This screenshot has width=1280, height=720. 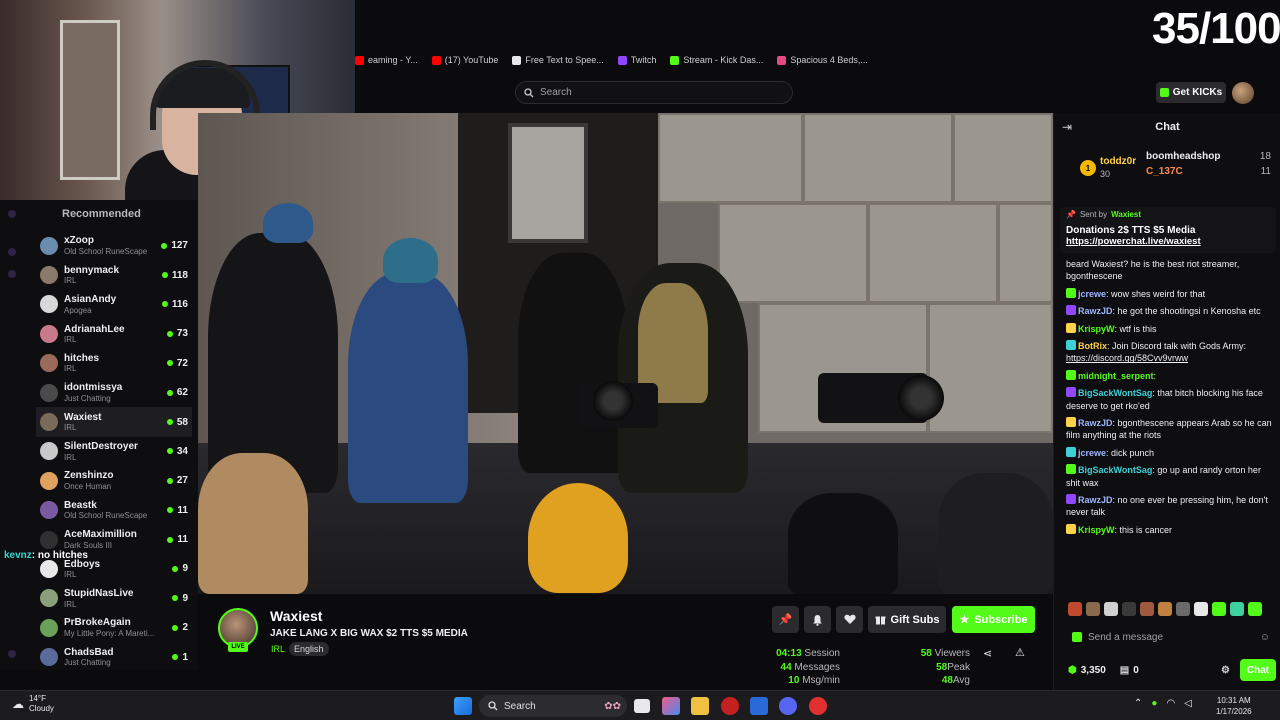 I want to click on site-search-input: Search, so click(x=654, y=92).